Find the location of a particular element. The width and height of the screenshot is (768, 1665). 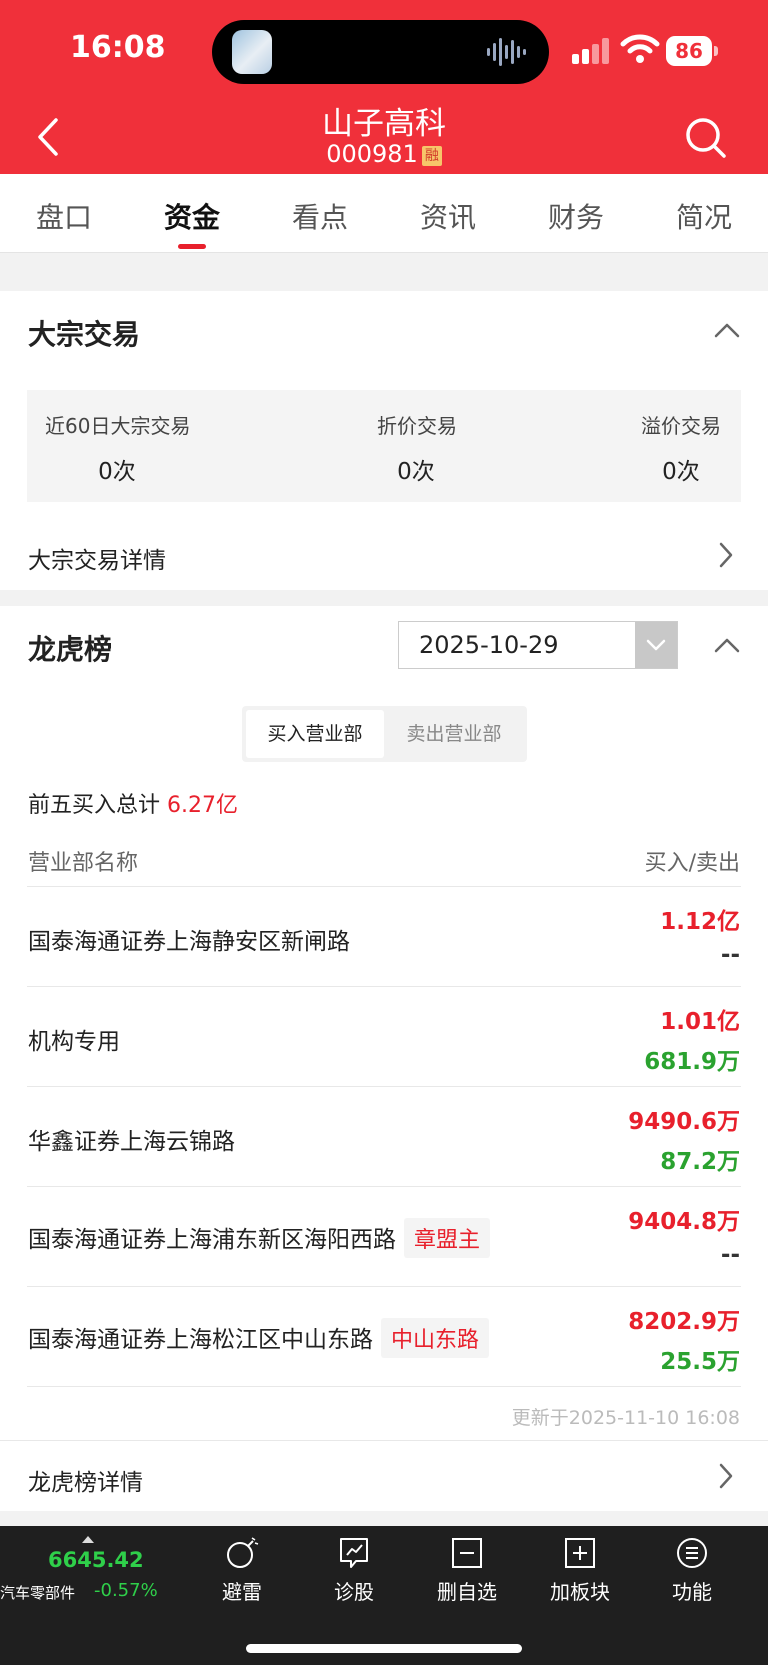

column-header-name: 营业部名称 is located at coordinates (83, 863).